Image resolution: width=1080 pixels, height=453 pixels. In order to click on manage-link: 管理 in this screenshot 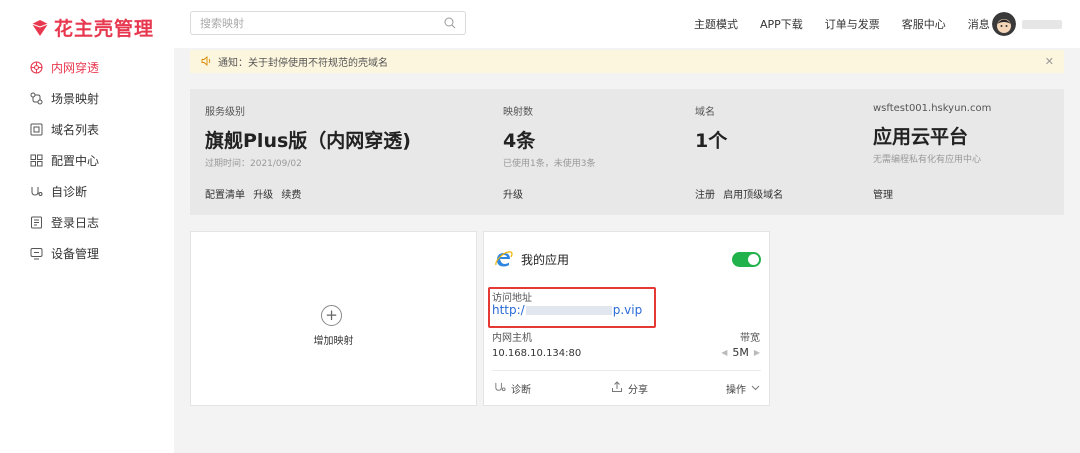, I will do `click(883, 195)`.